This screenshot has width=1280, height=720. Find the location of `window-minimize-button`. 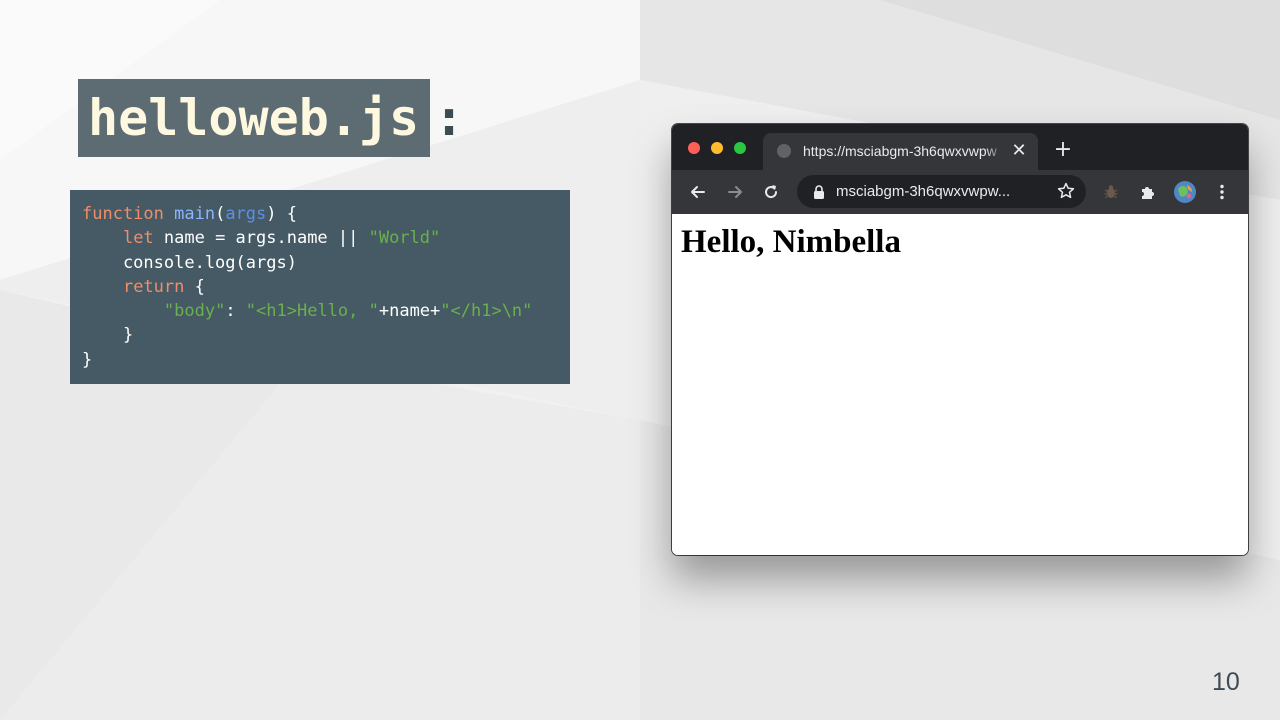

window-minimize-button is located at coordinates (717, 148).